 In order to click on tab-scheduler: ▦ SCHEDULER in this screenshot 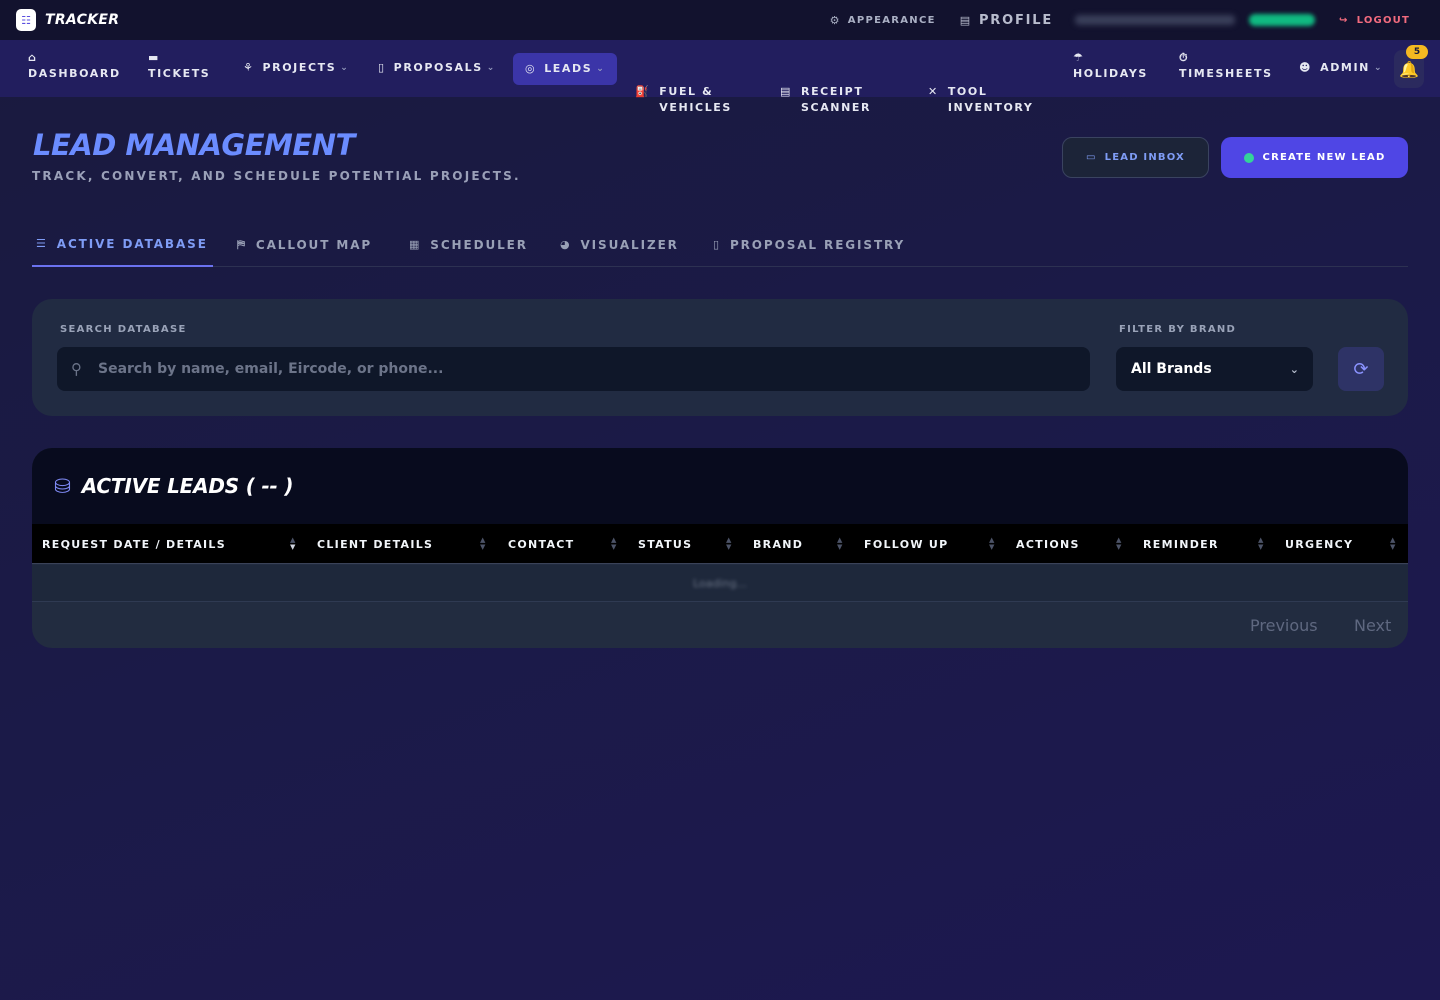, I will do `click(468, 244)`.